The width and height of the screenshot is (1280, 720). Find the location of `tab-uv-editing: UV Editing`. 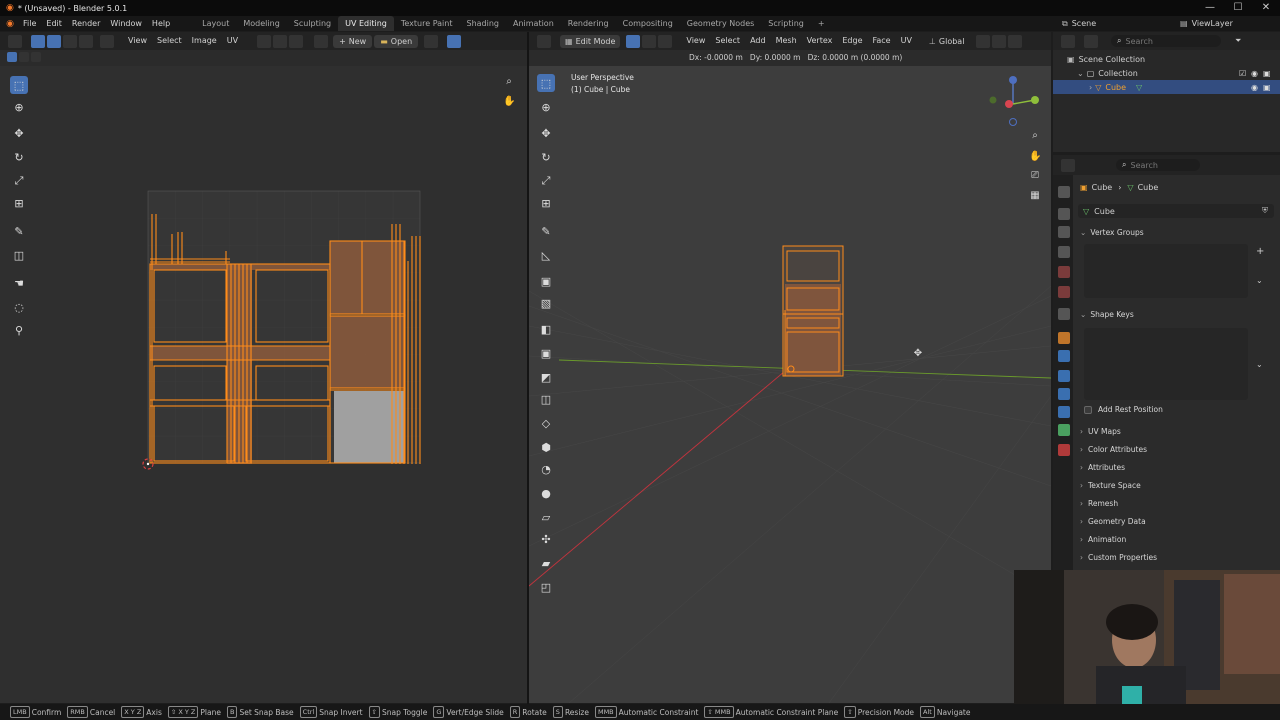

tab-uv-editing: UV Editing is located at coordinates (366, 23).